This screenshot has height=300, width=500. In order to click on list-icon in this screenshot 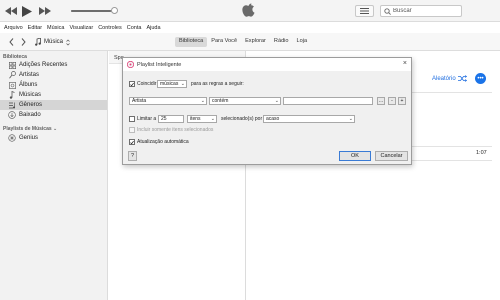, I will do `click(364, 11)`.